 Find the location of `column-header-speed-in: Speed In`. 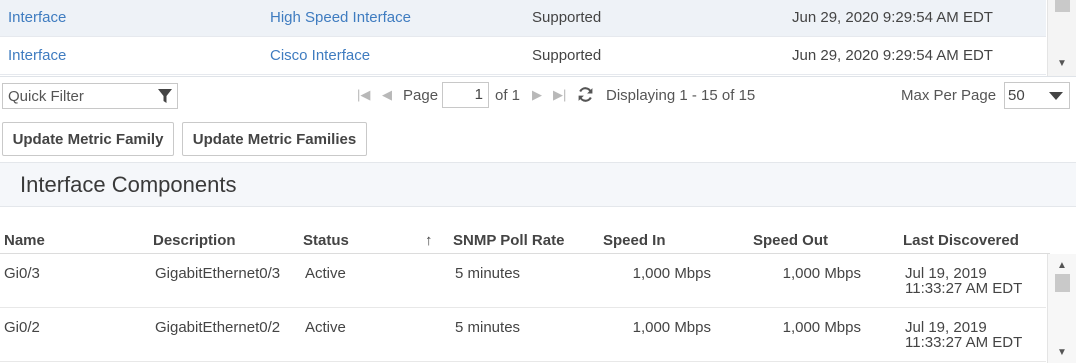

column-header-speed-in: Speed In is located at coordinates (634, 240).